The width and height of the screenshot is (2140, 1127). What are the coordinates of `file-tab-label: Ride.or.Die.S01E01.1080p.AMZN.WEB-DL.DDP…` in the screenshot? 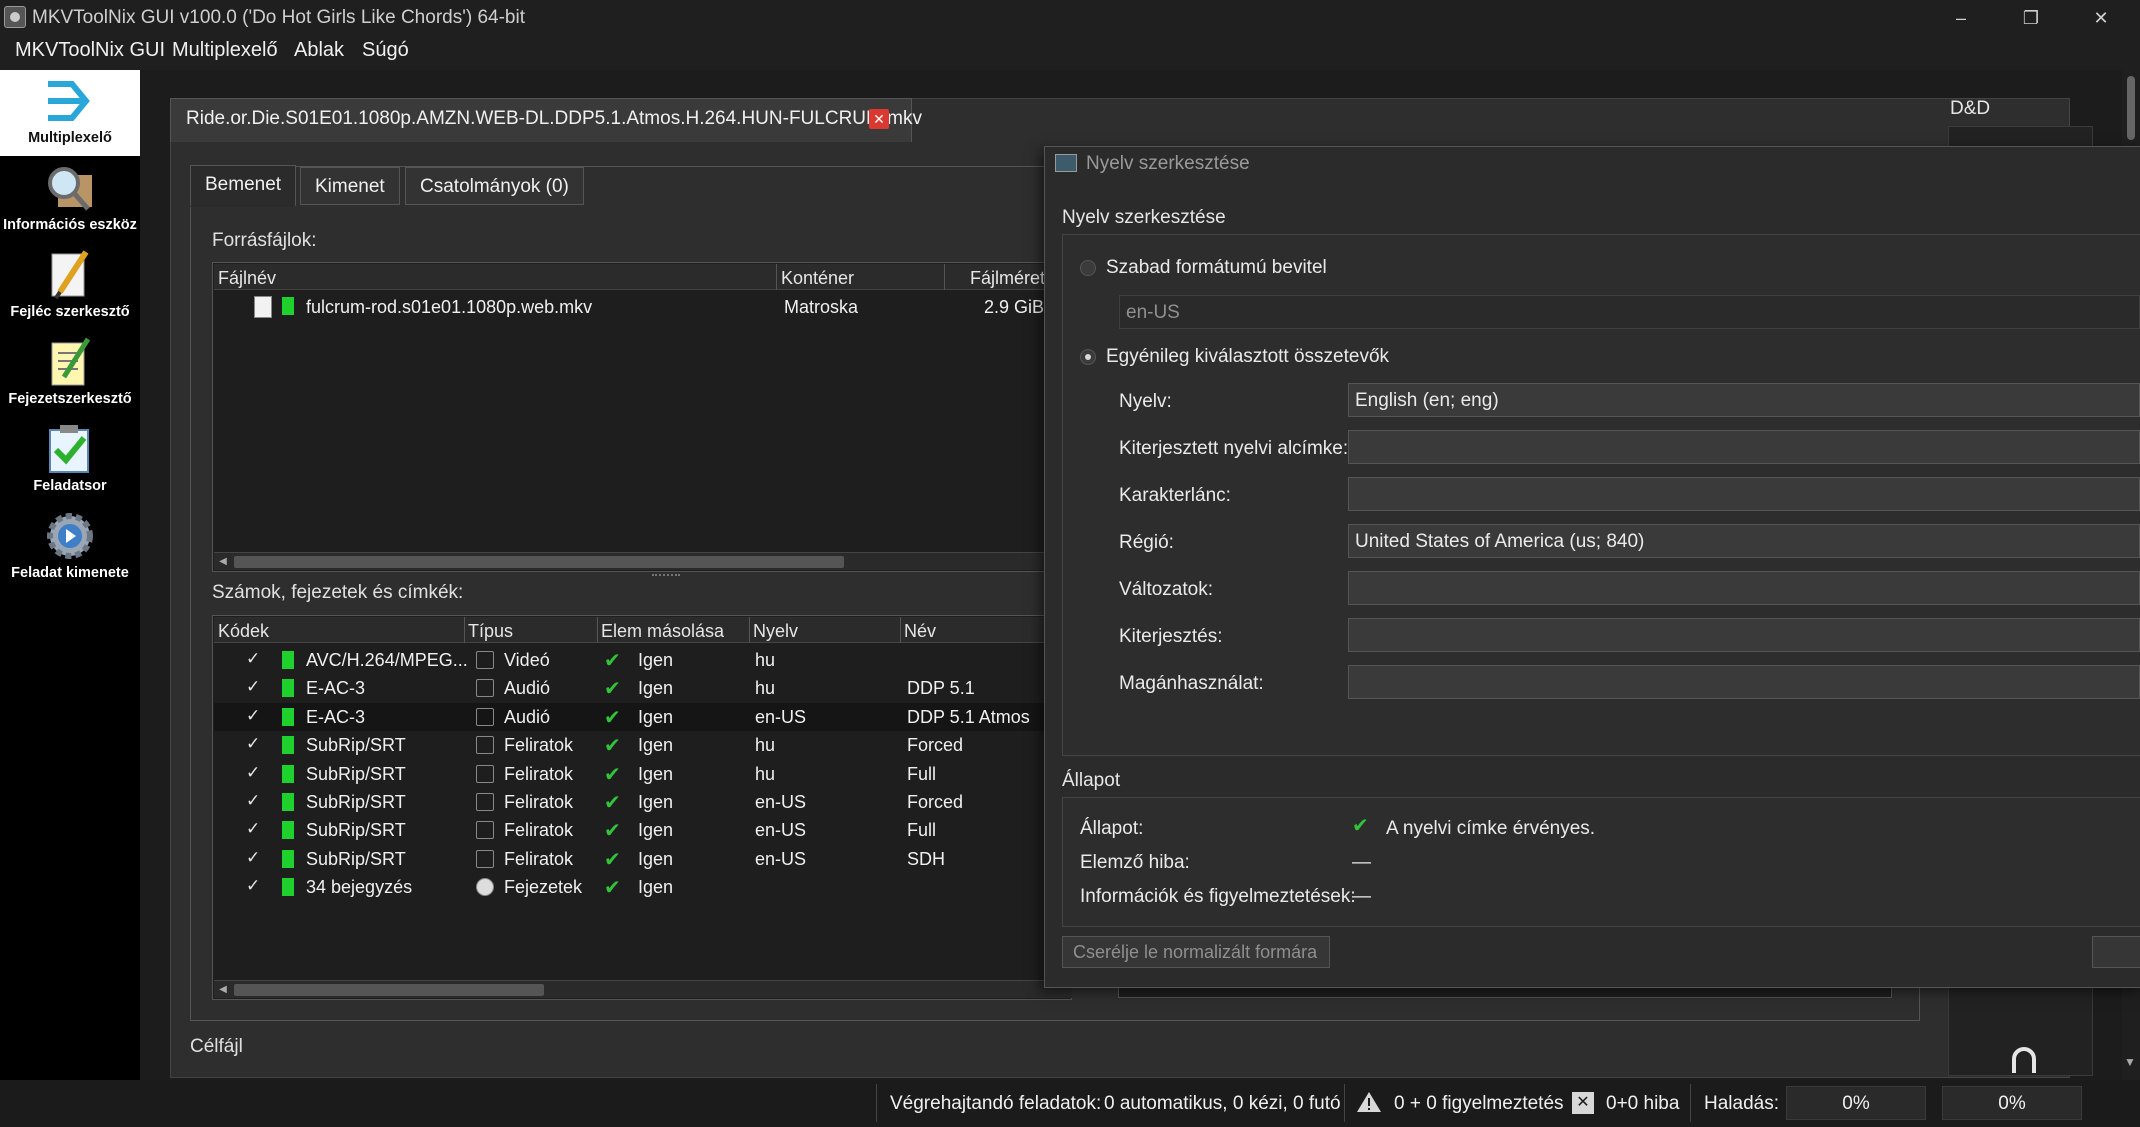 It's located at (554, 119).